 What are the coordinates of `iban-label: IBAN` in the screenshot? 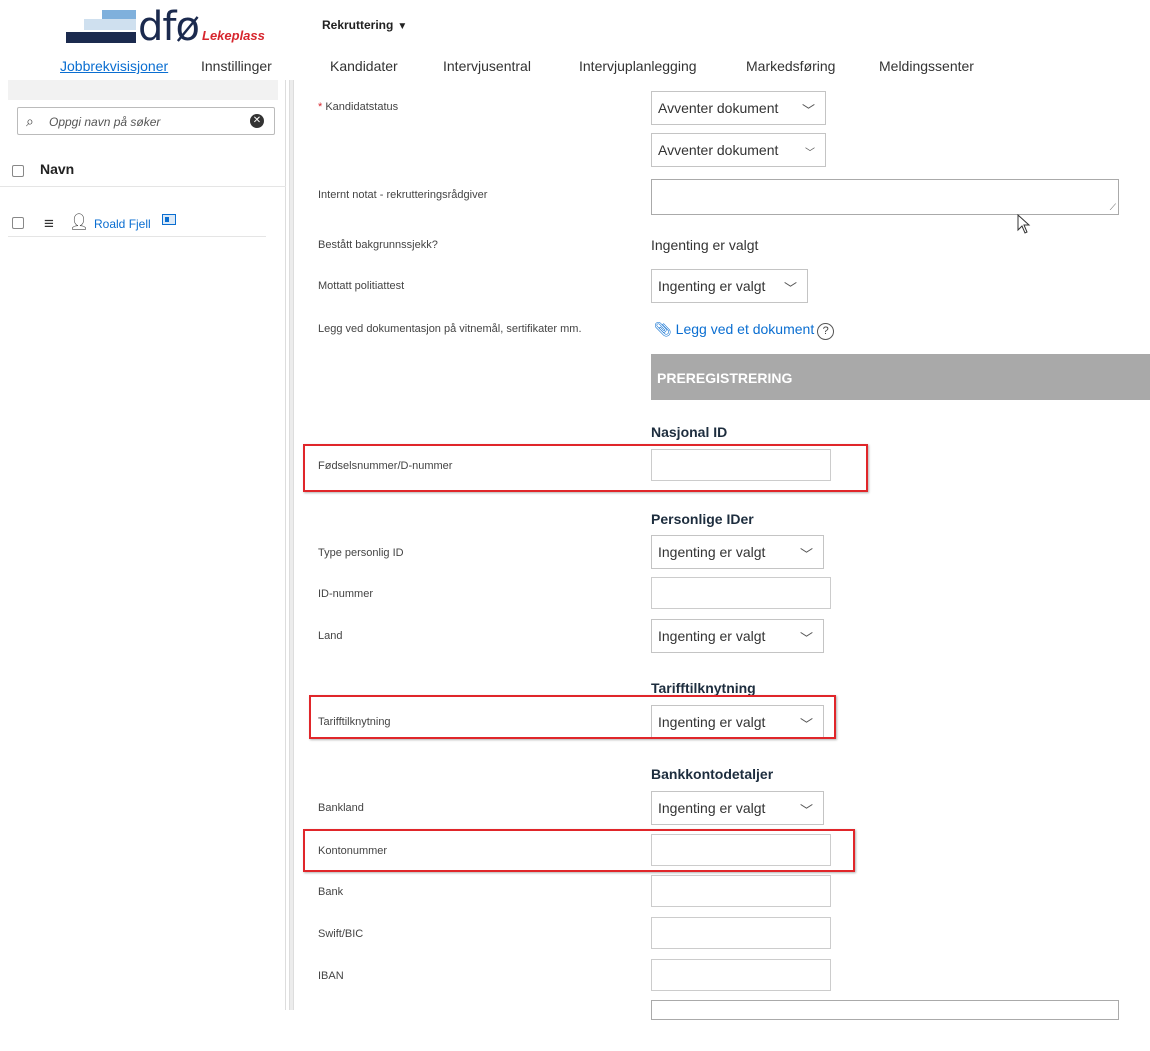 It's located at (331, 976).